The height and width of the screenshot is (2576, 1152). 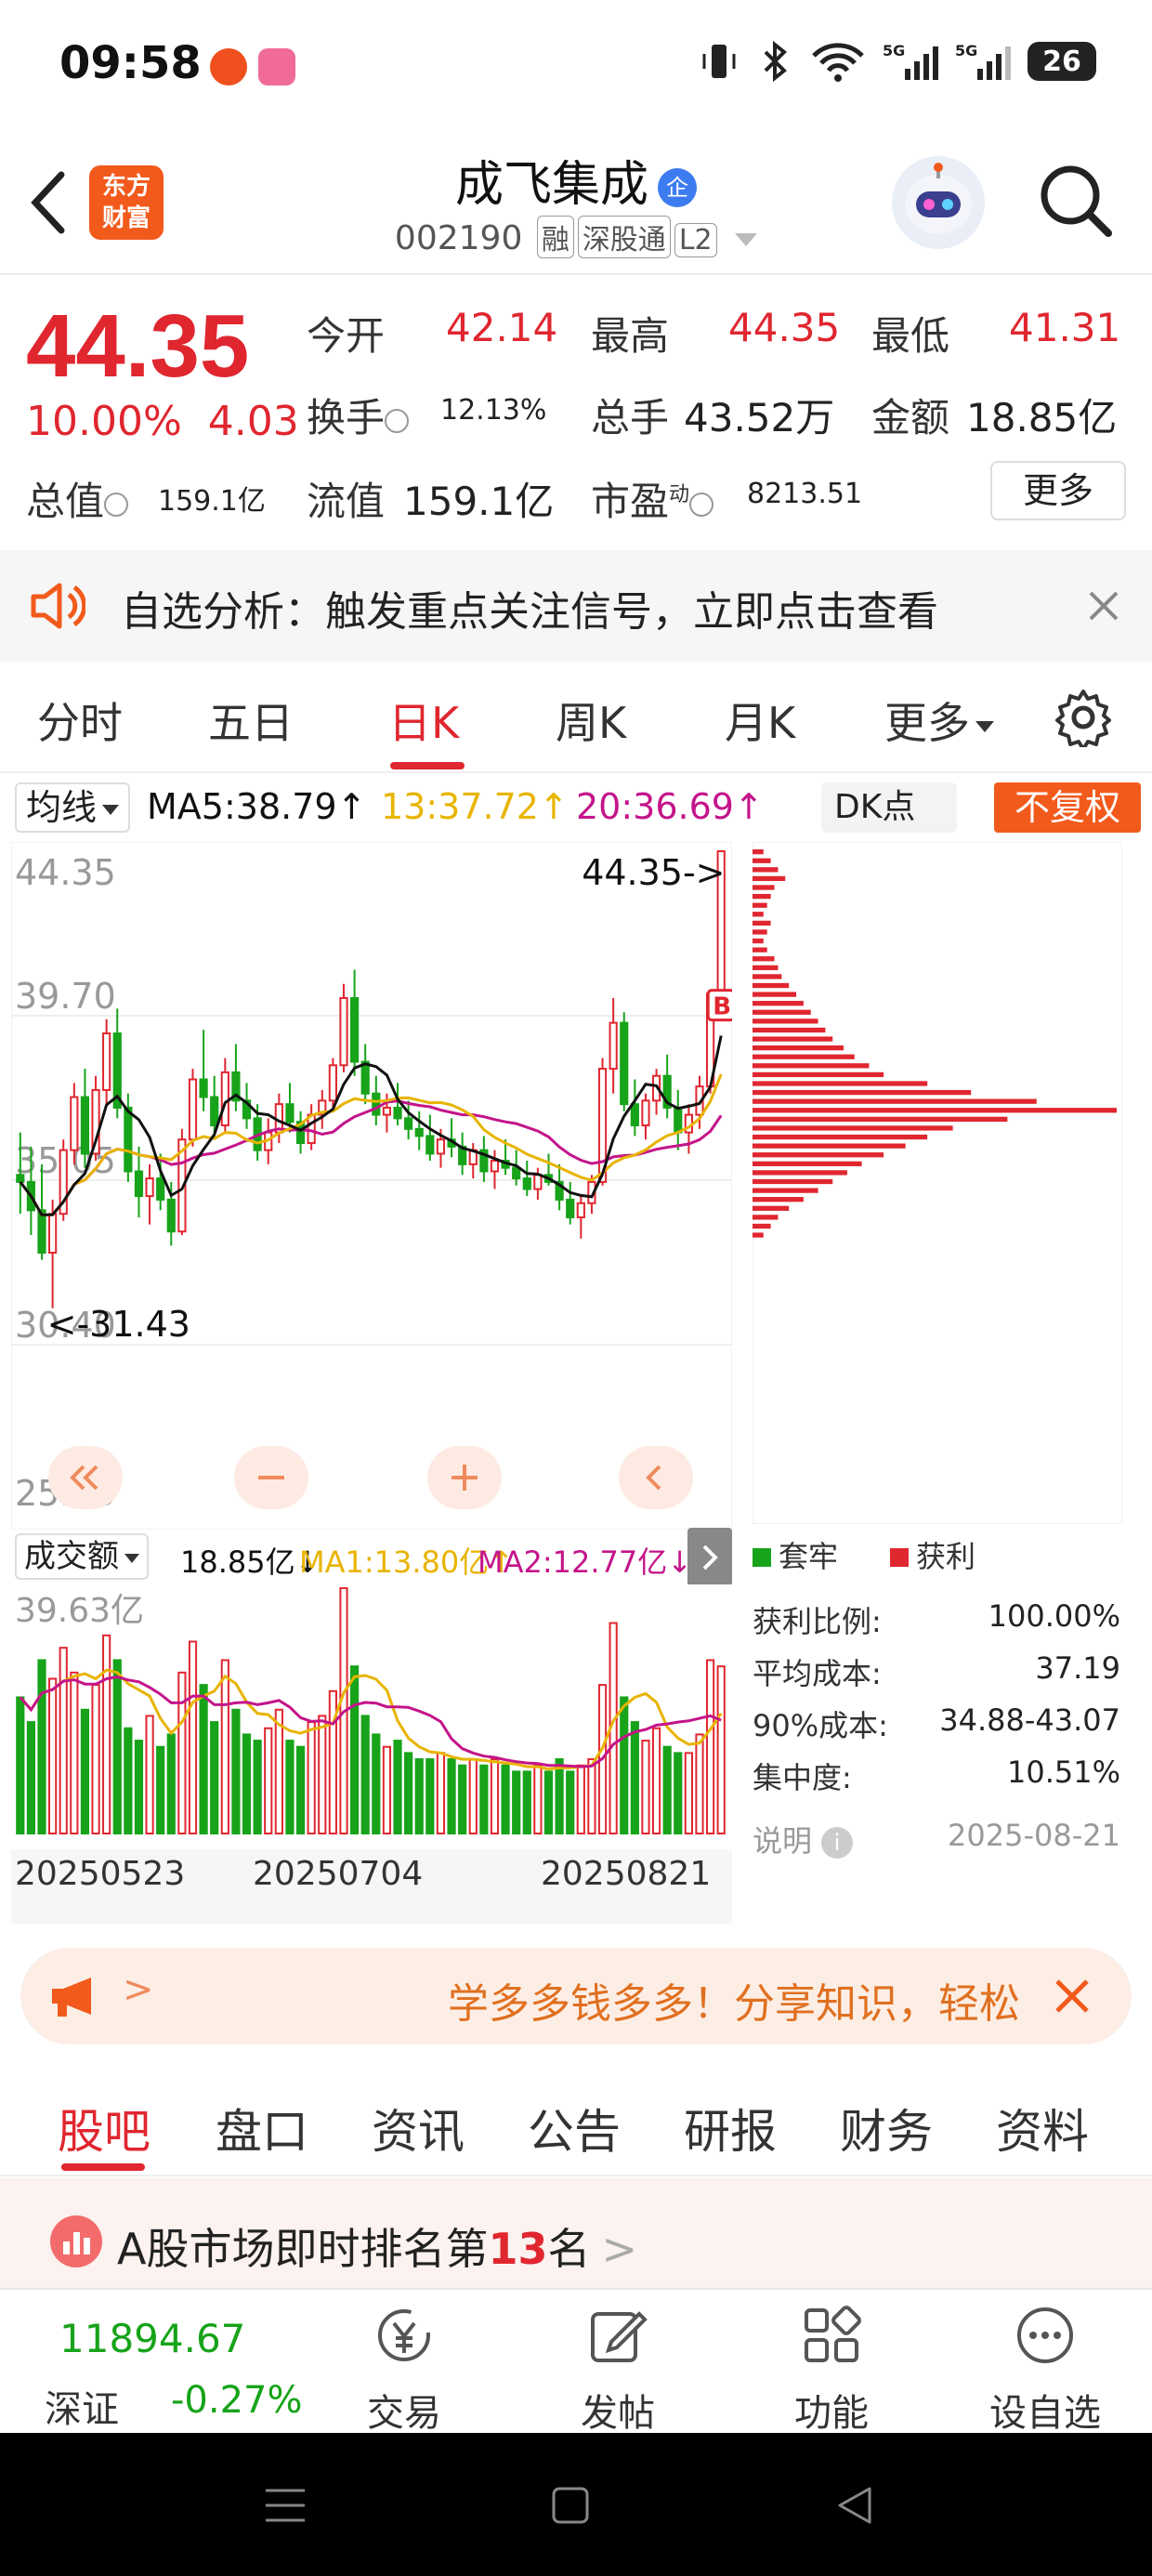 What do you see at coordinates (371, 1709) in the screenshot?
I see `volume-chart: 39.63亿` at bounding box center [371, 1709].